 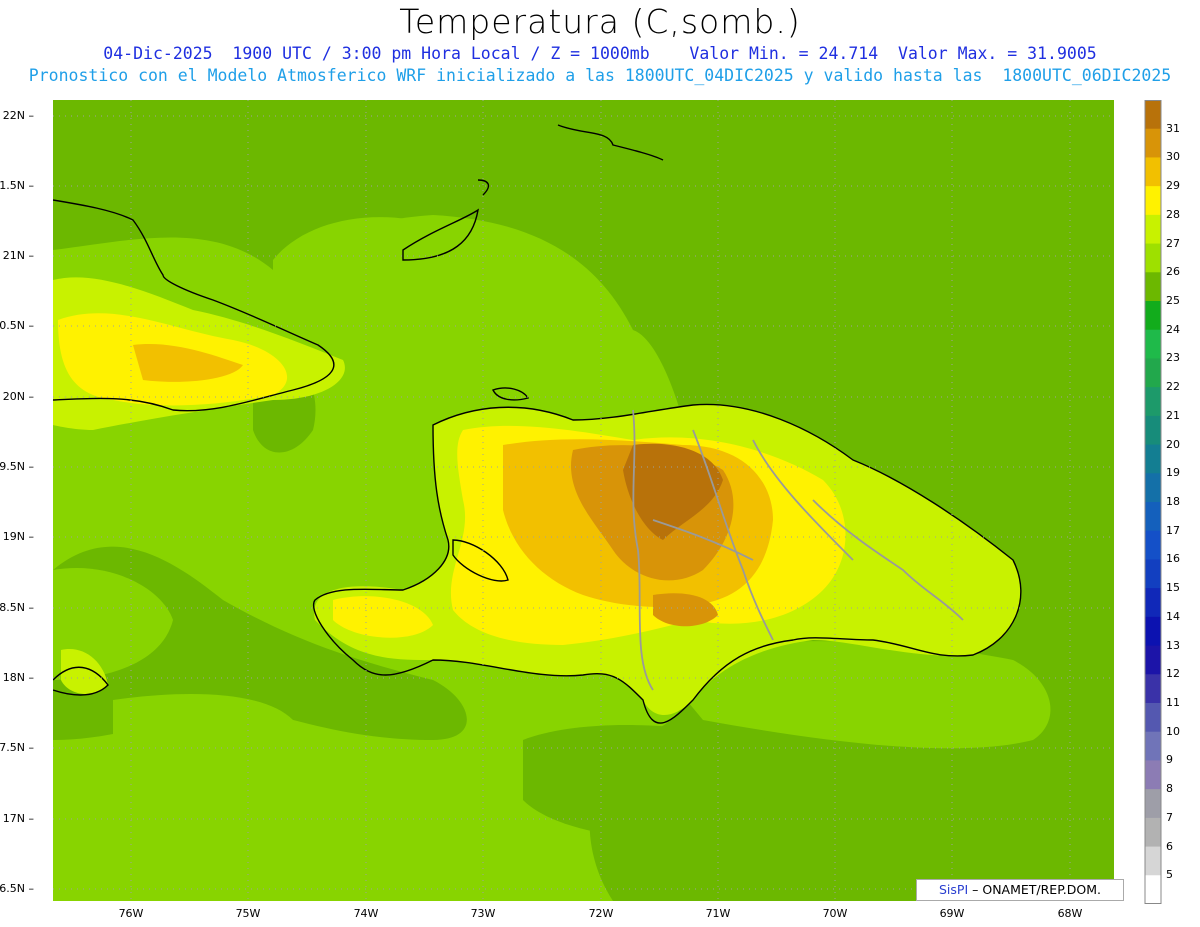 What do you see at coordinates (718, 913) in the screenshot?
I see `x-axis-label: 71W` at bounding box center [718, 913].